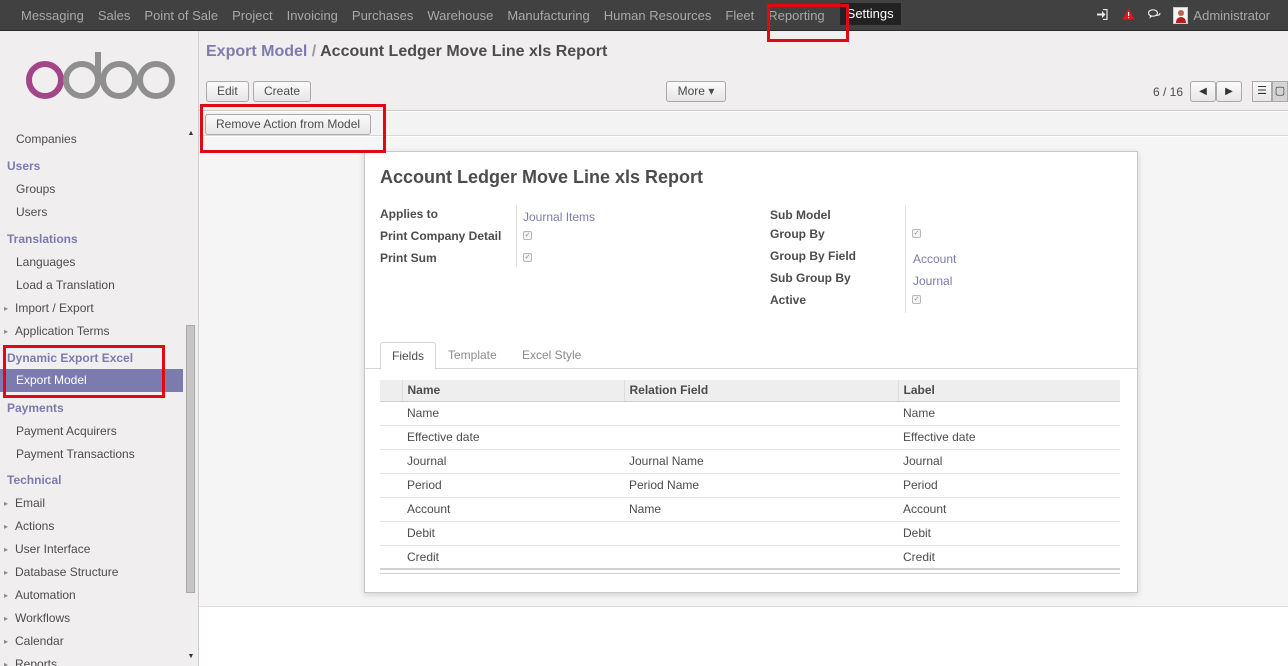 This screenshot has width=1288, height=666. Describe the element at coordinates (91, 380) in the screenshot. I see `sidebar-item-export-model: Export Model` at that location.